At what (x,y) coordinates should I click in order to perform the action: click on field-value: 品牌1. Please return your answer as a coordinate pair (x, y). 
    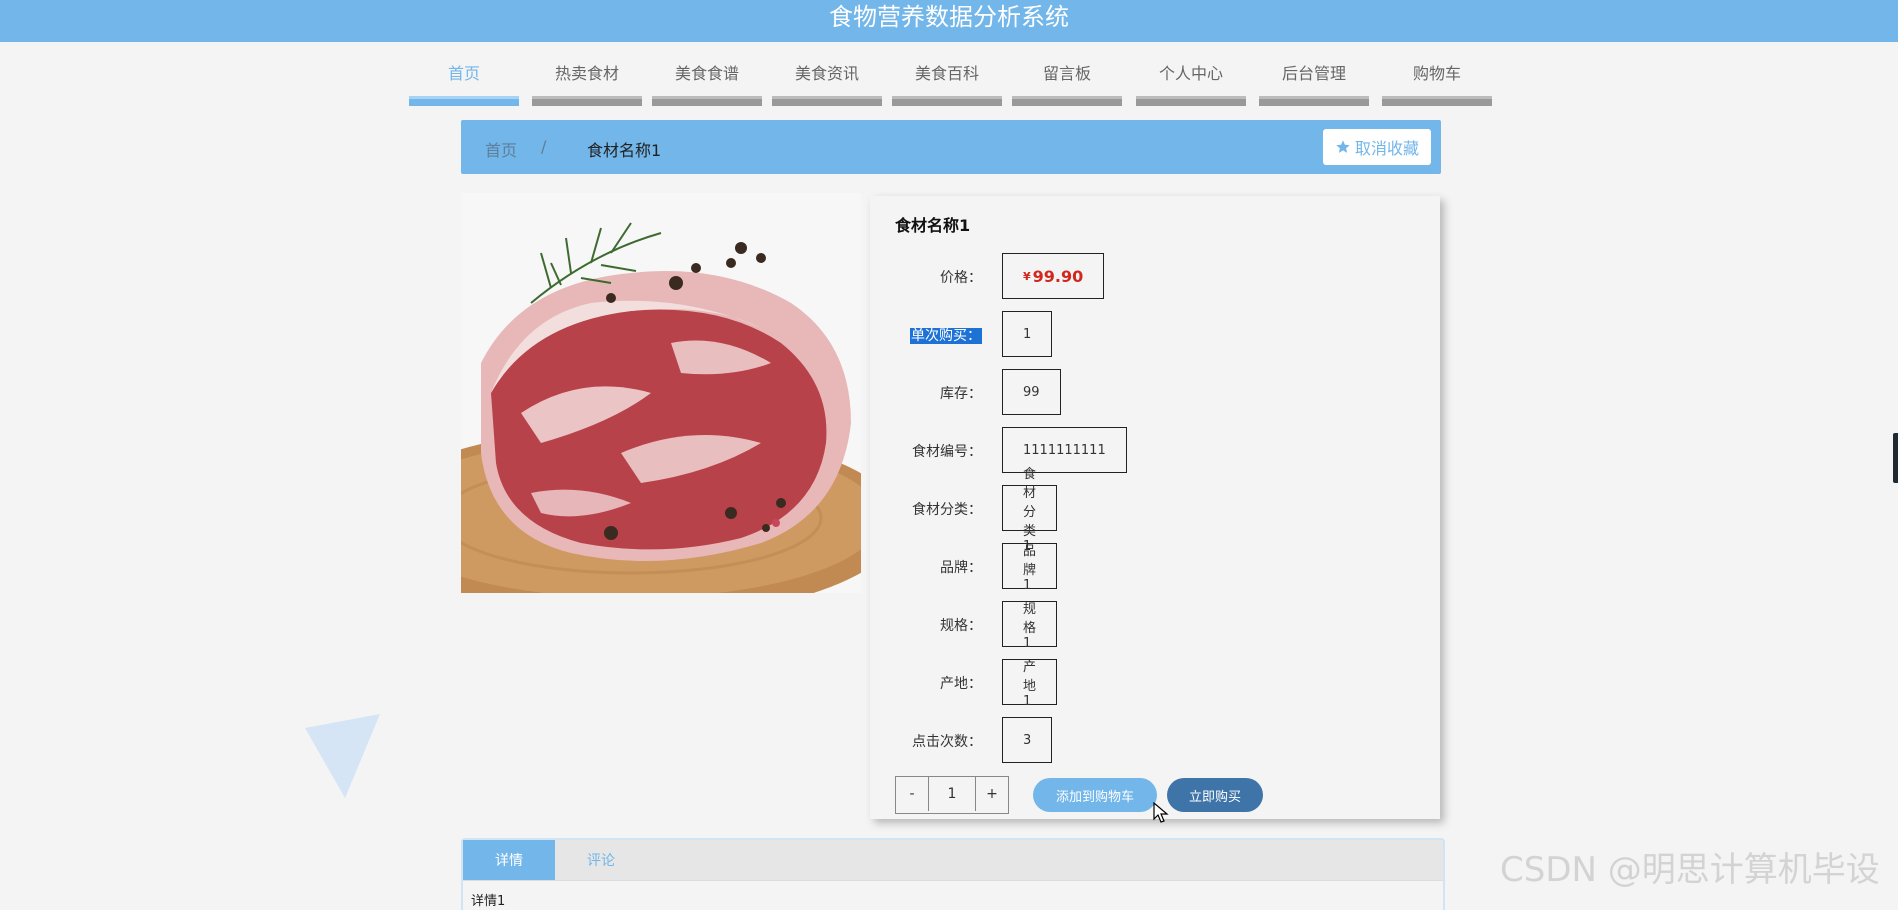
    Looking at the image, I should click on (1030, 568).